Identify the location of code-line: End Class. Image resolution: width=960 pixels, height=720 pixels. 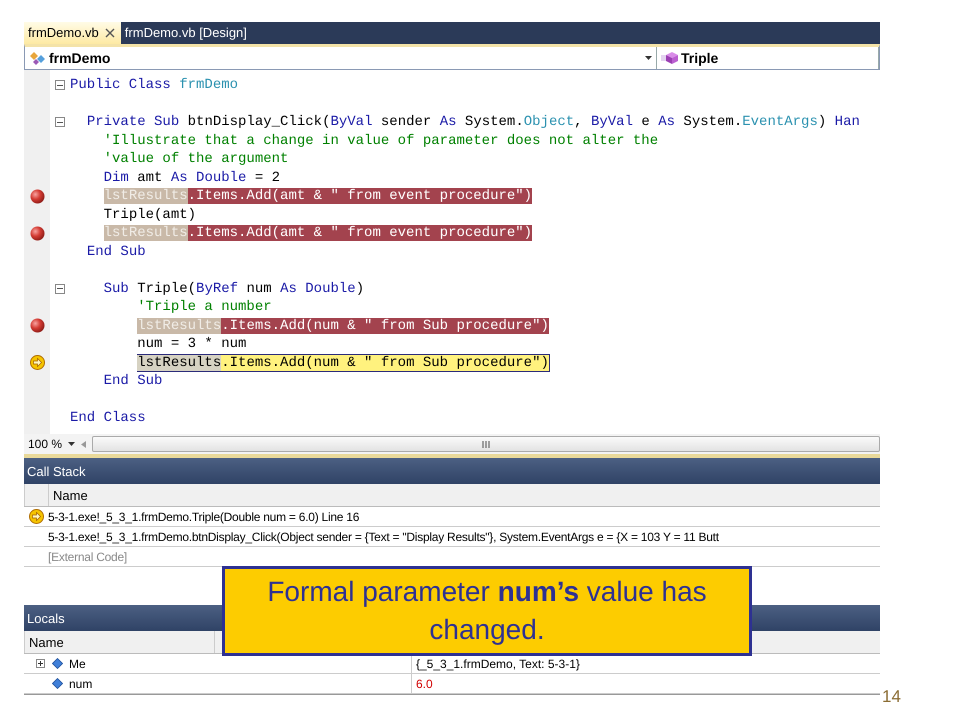
(108, 418).